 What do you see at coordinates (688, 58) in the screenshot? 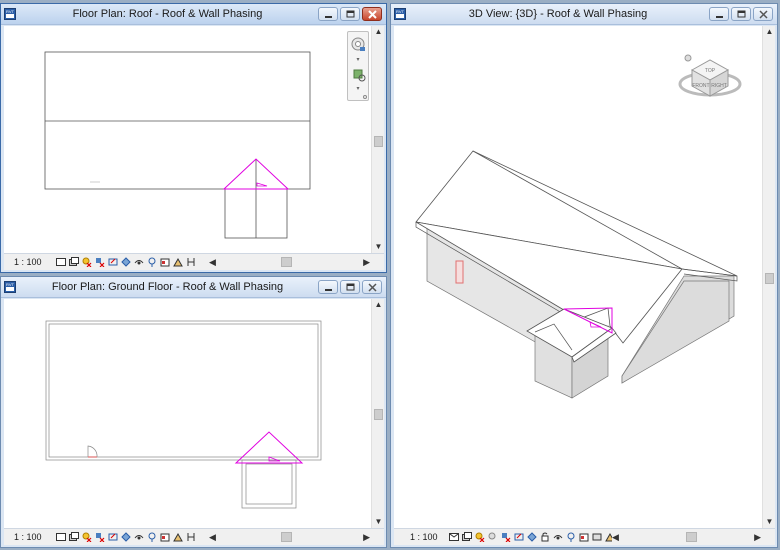
I see `viewcube-home-icon` at bounding box center [688, 58].